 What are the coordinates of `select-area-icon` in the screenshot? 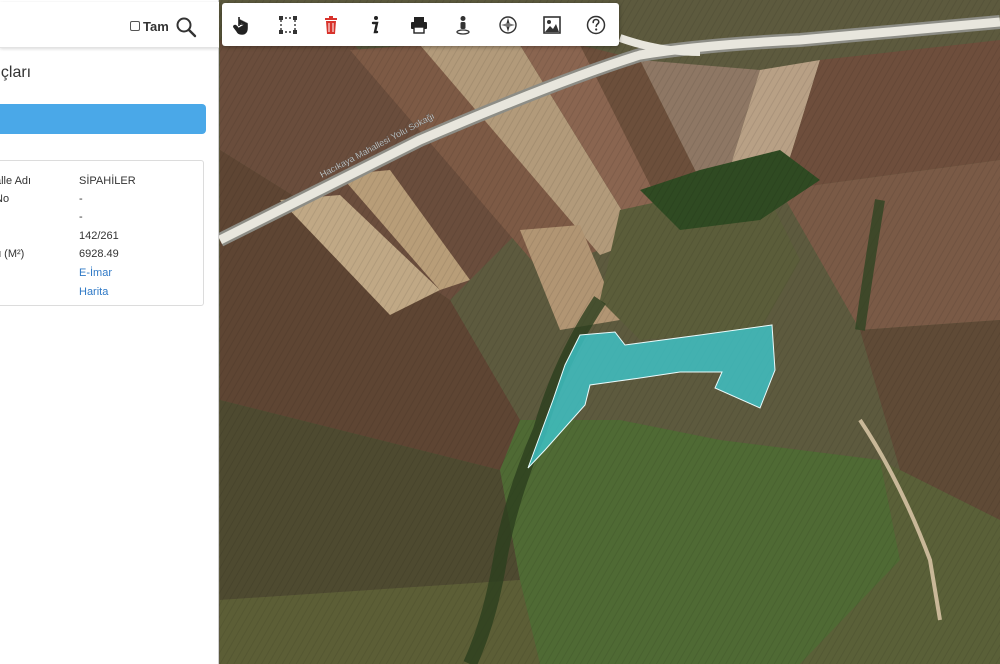 It's located at (288, 25).